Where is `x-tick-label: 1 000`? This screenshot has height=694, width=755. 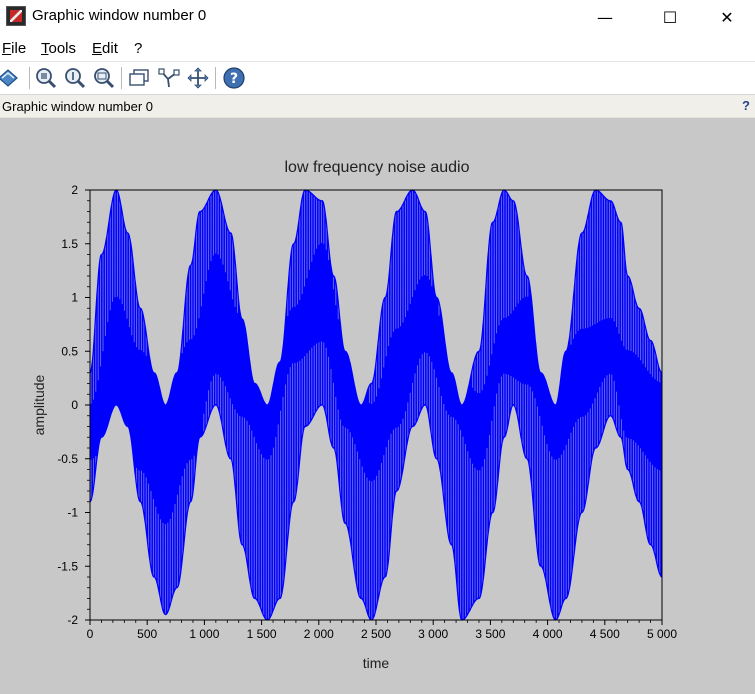 x-tick-label: 1 000 is located at coordinates (204, 634).